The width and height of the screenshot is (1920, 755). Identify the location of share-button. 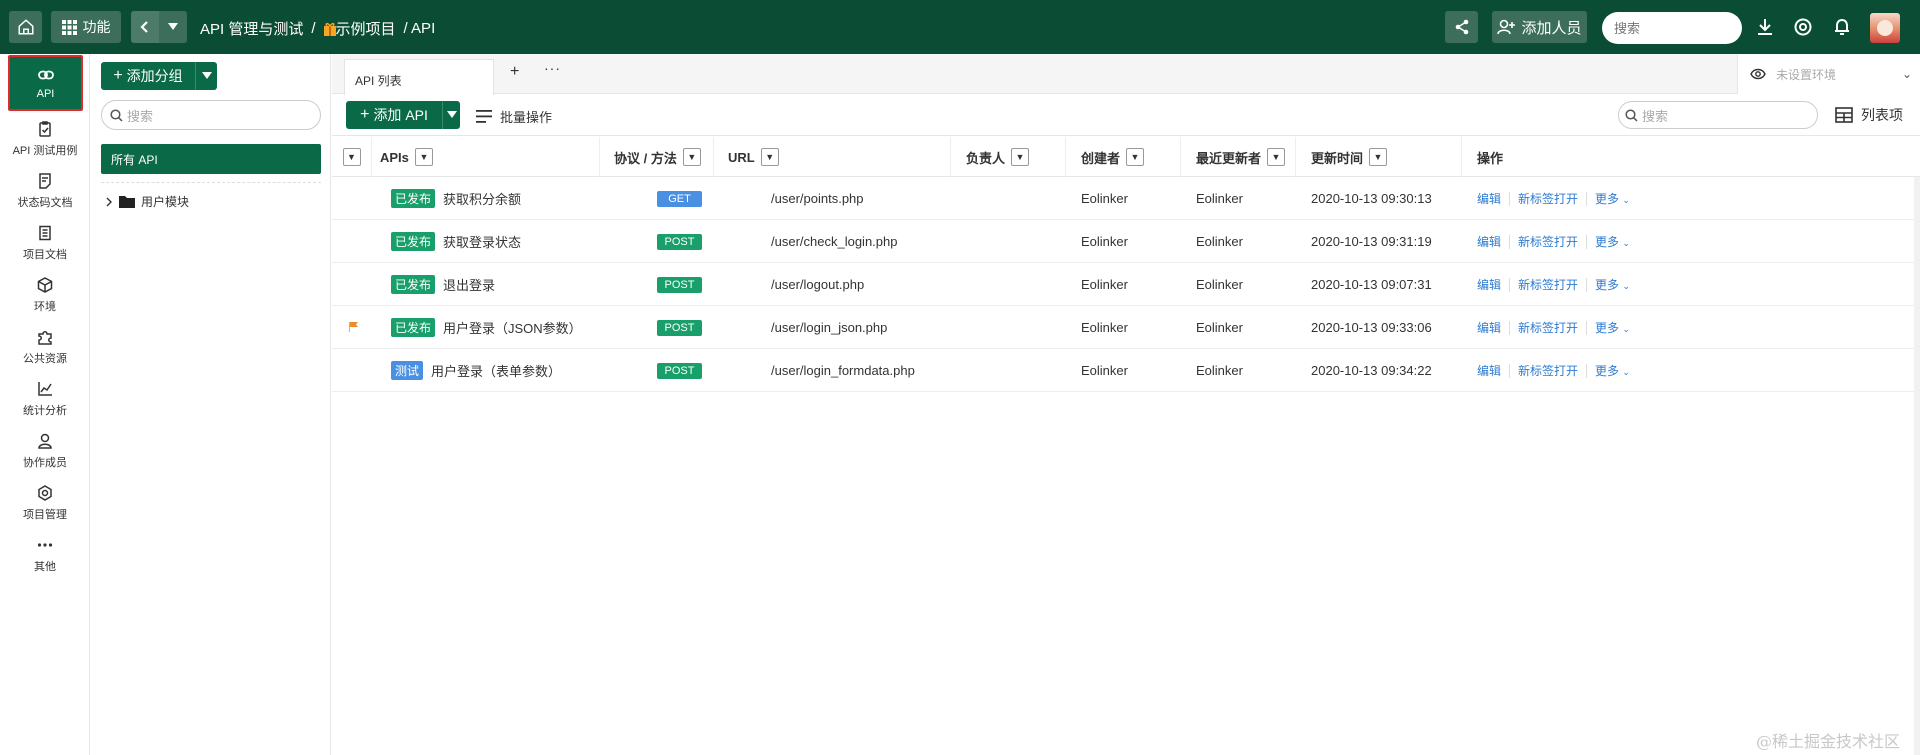
(1461, 27).